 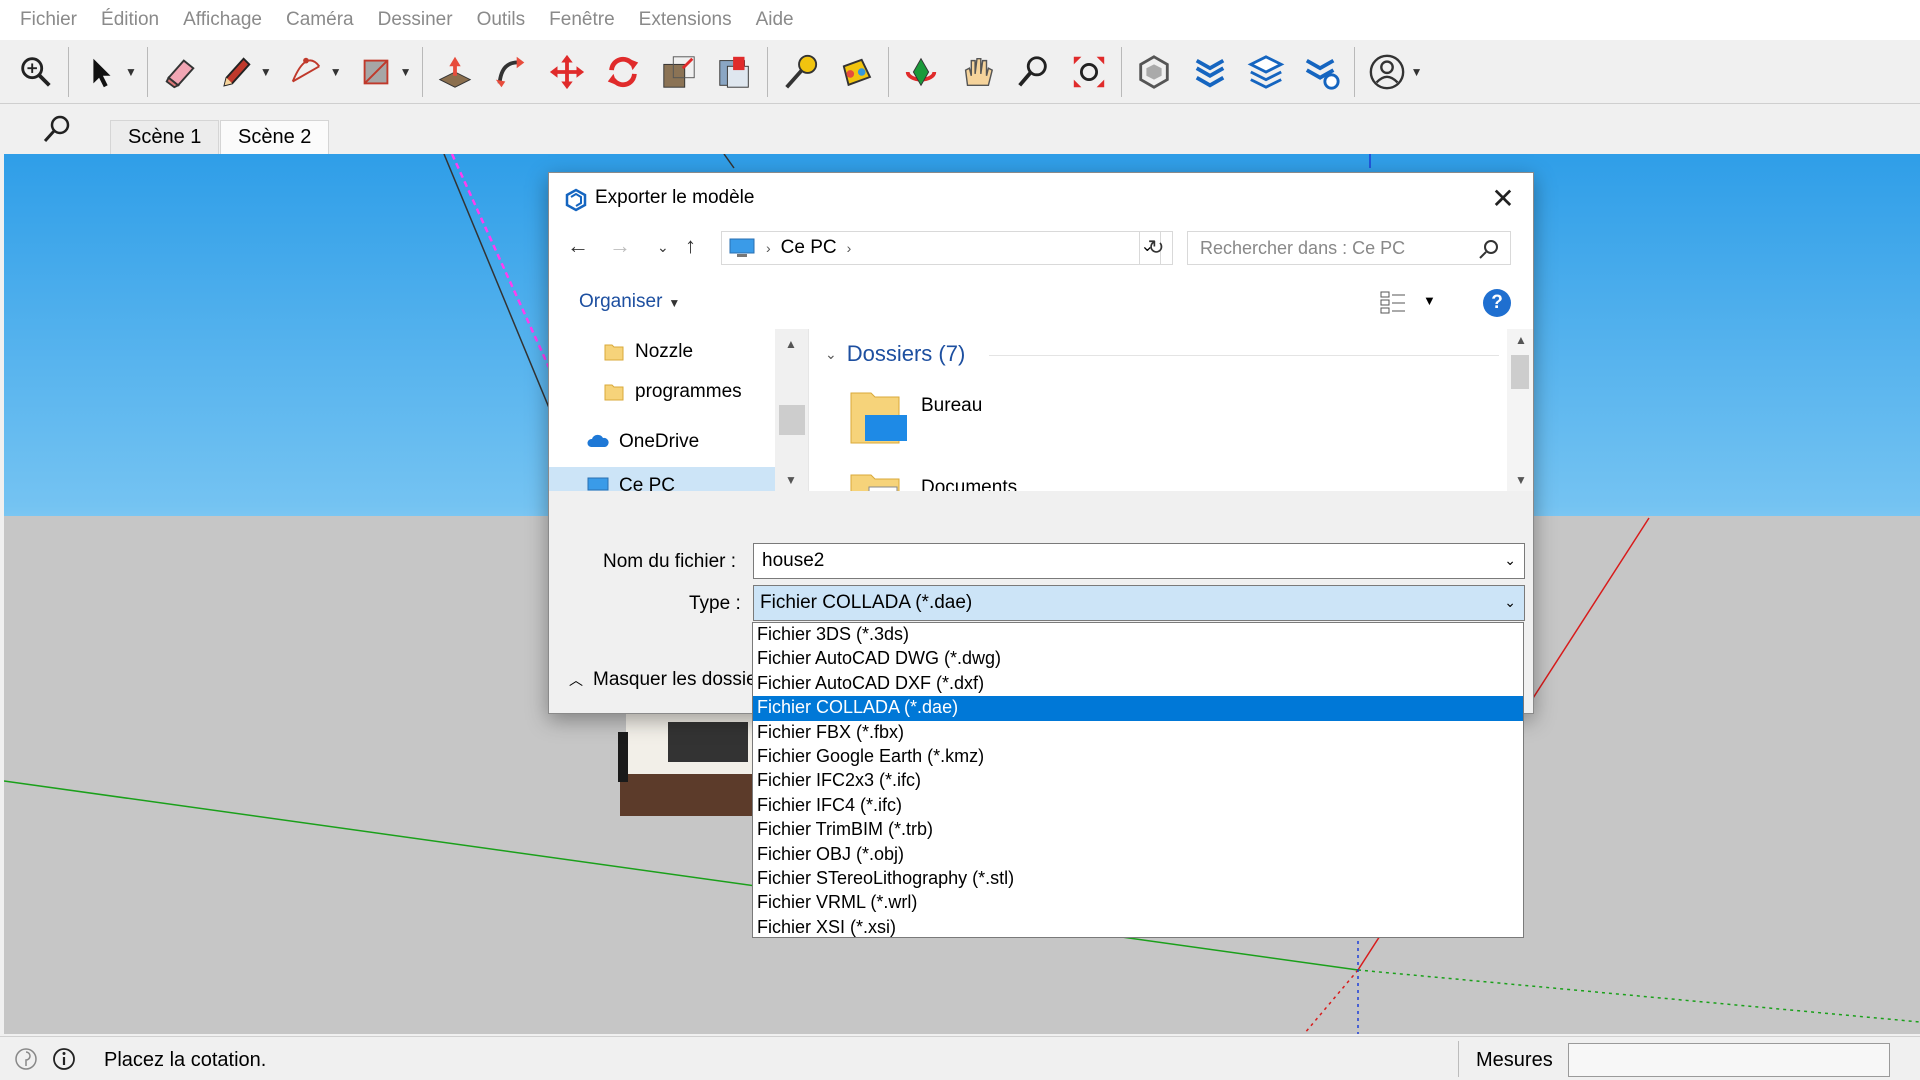 I want to click on close-icon: ✕, so click(x=1503, y=199).